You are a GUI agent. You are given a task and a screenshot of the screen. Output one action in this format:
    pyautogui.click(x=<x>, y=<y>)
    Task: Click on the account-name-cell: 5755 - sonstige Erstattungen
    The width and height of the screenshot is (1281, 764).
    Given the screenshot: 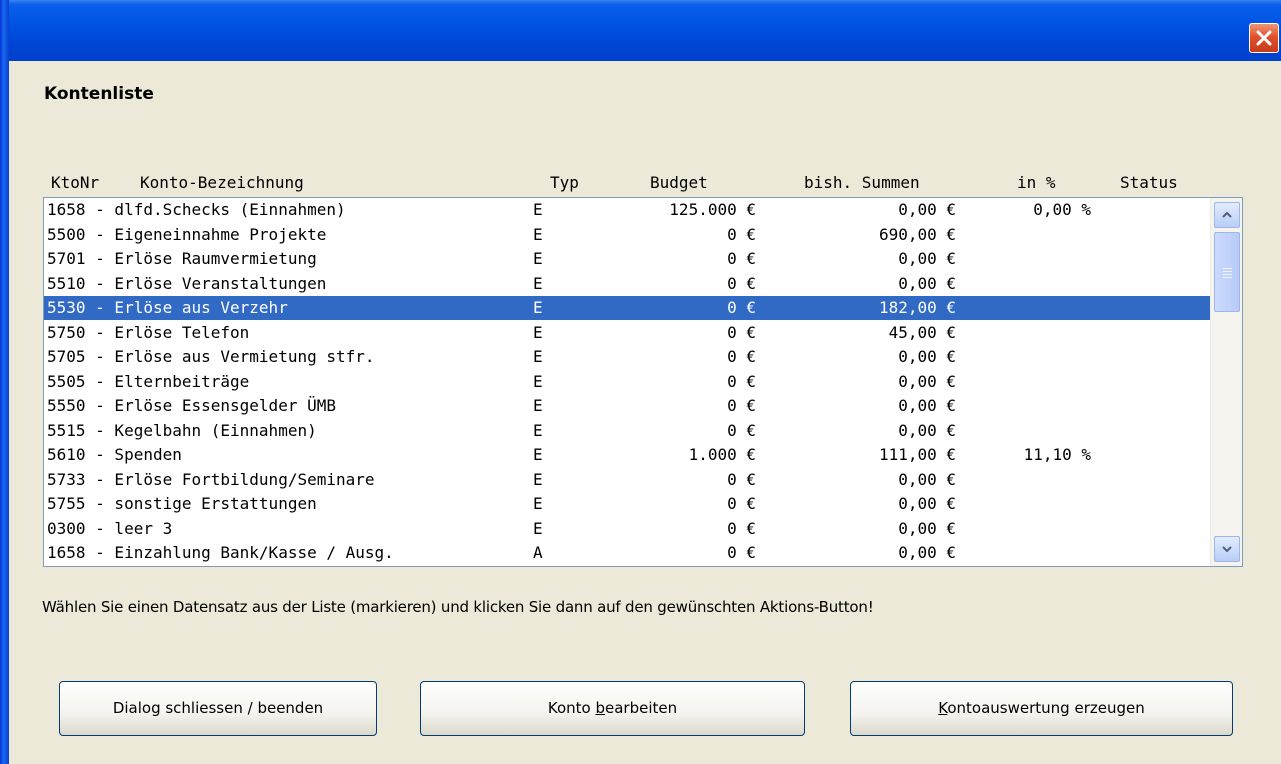 What is the action you would take?
    pyautogui.click(x=182, y=503)
    